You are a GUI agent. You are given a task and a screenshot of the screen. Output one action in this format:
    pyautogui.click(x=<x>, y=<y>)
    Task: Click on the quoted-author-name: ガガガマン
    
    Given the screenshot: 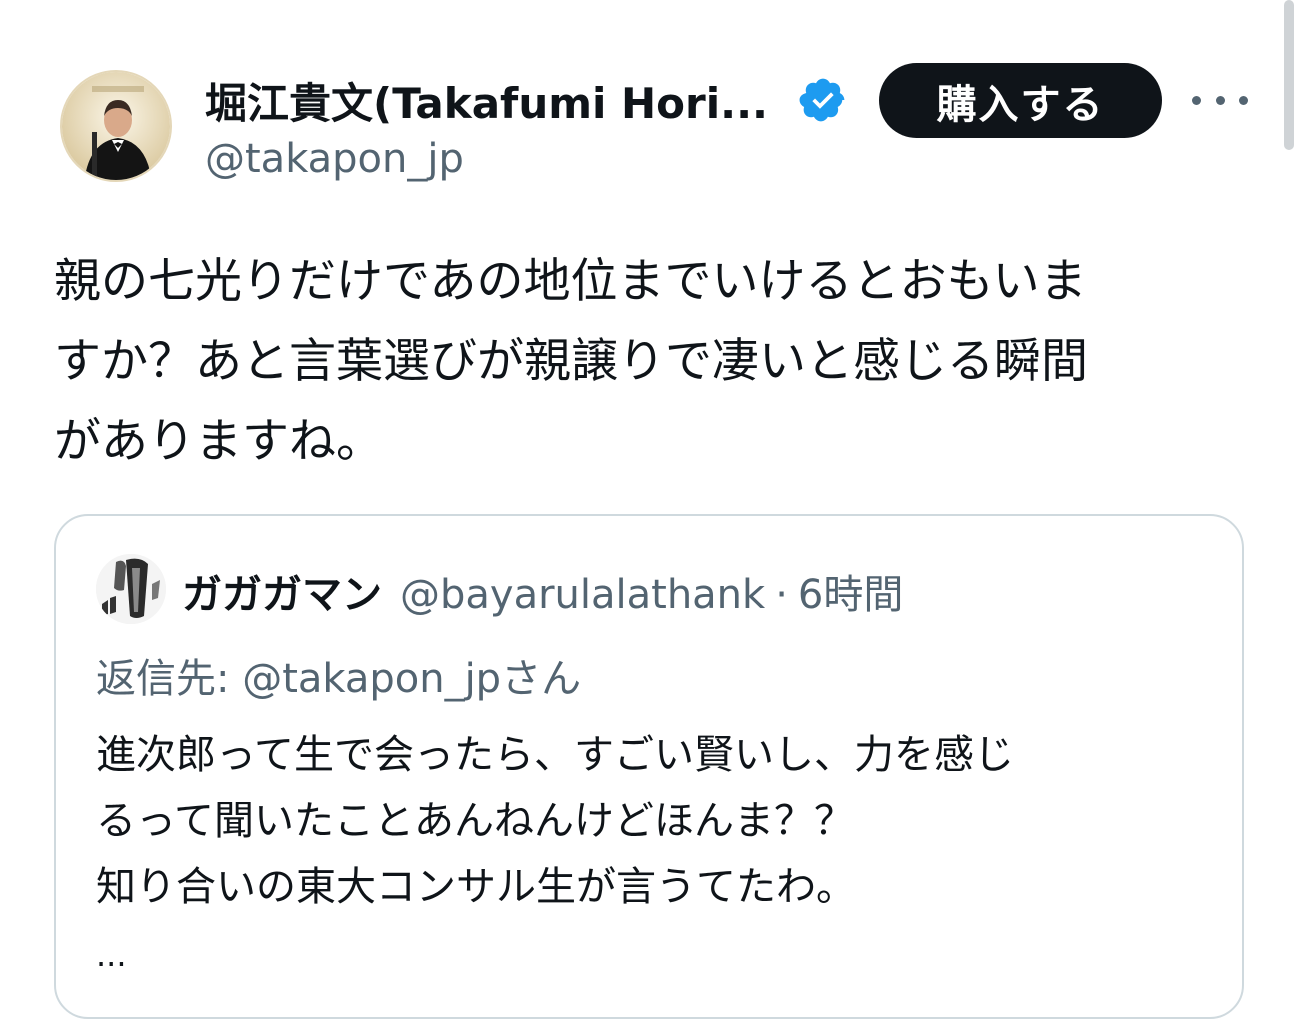 What is the action you would take?
    pyautogui.click(x=282, y=591)
    